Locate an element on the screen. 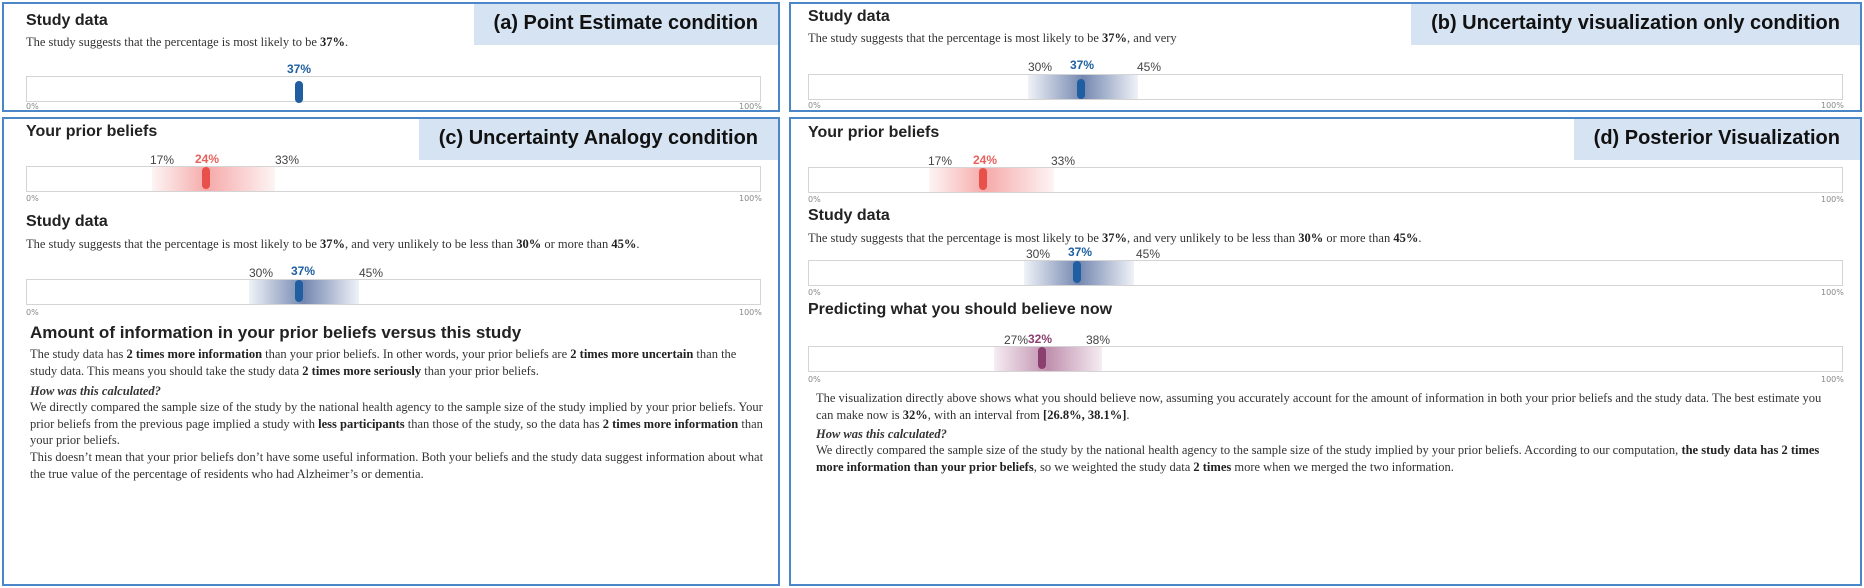 The image size is (1864, 588). posterior-slider-track is located at coordinates (1325, 359).